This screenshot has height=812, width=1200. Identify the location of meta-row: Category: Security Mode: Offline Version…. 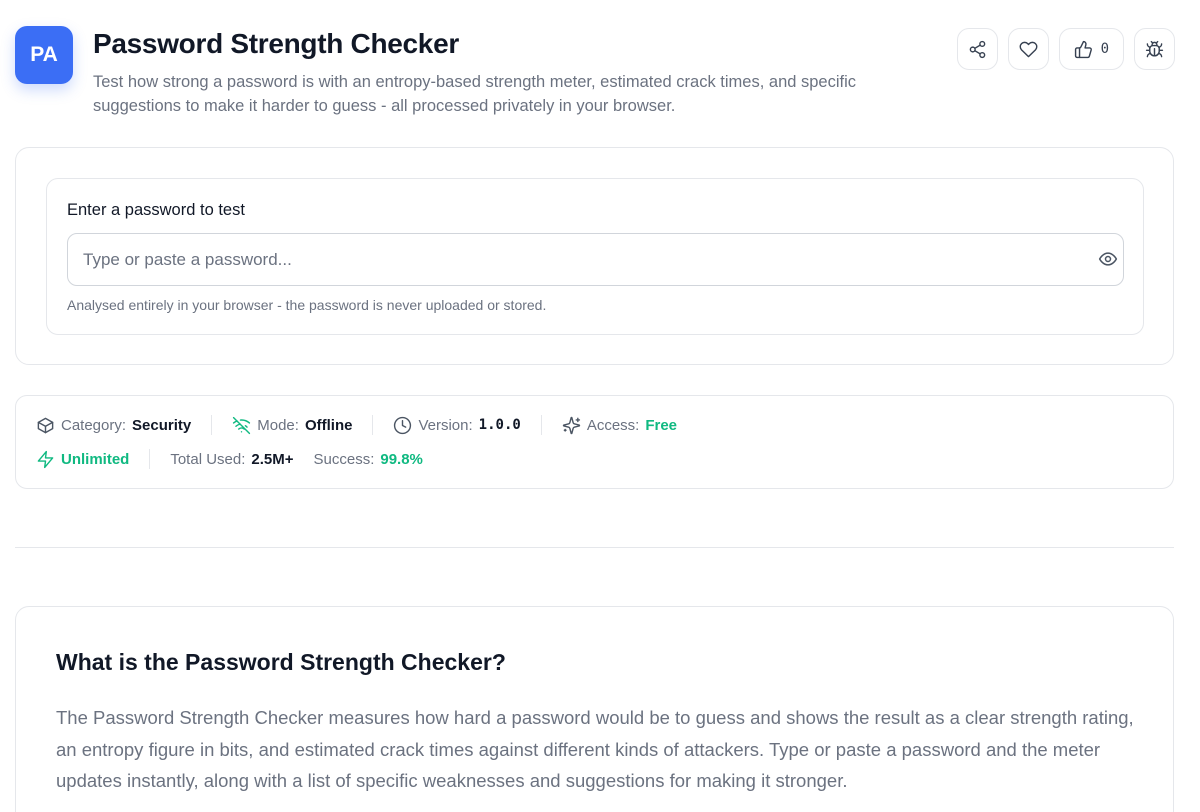
(356, 425).